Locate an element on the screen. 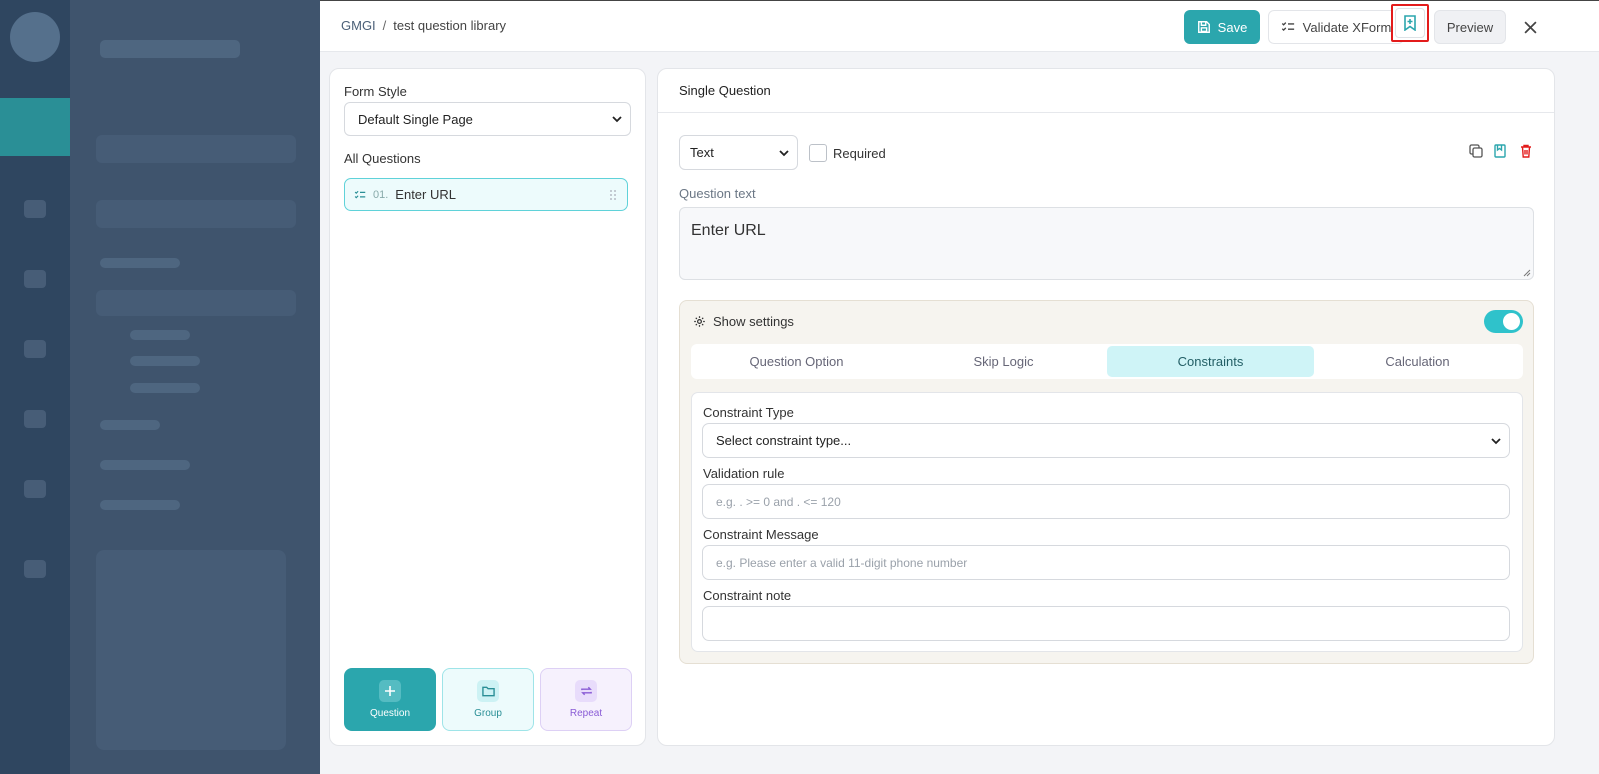  question-list-item: 01. Enter URL is located at coordinates (486, 194).